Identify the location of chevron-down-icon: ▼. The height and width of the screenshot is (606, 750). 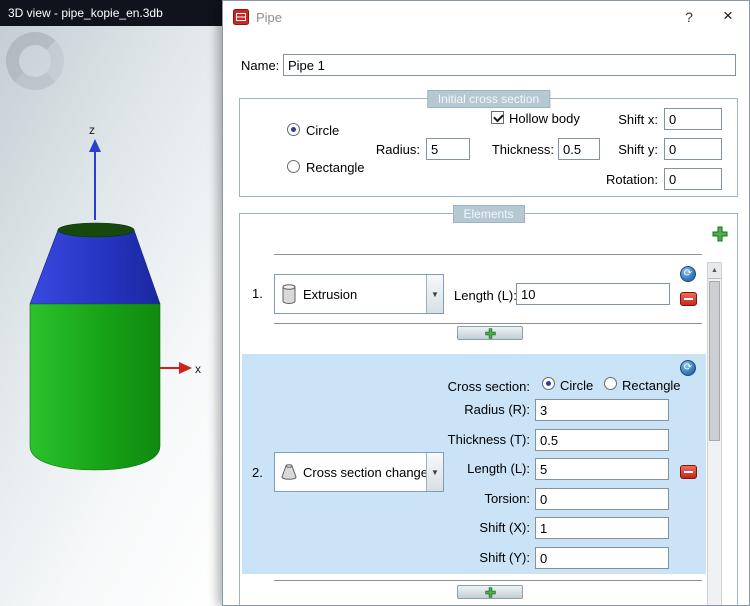
(434, 294).